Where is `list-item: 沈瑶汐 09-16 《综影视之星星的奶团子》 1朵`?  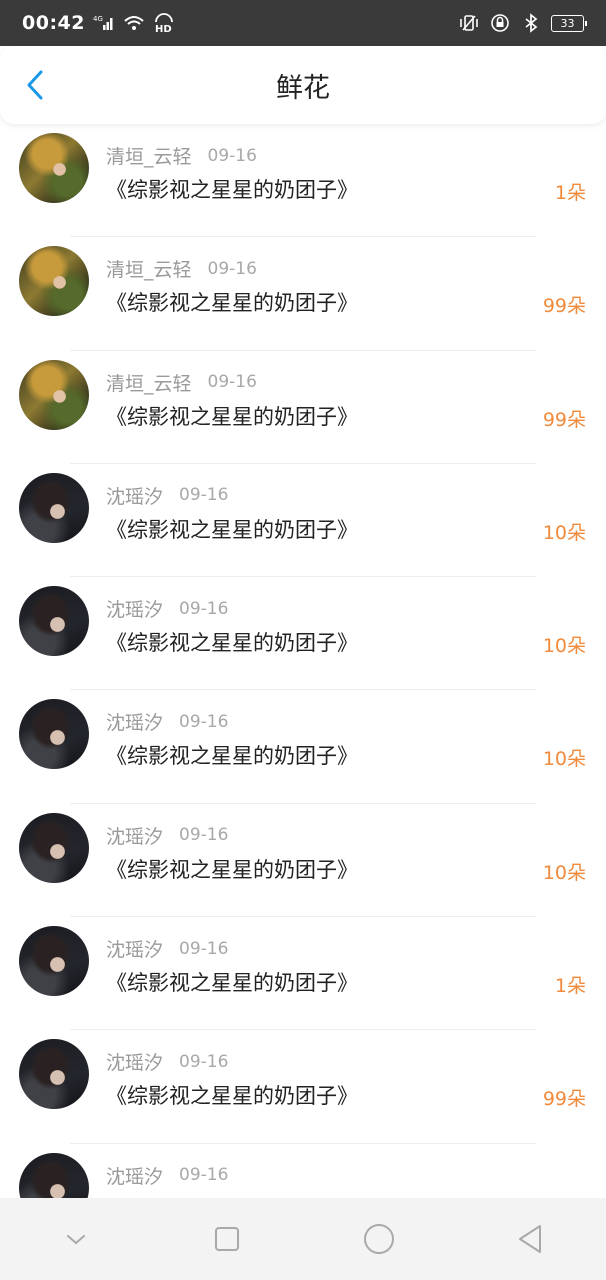 list-item: 沈瑶汐 09-16 《综影视之星星的奶团子》 1朵 is located at coordinates (303, 974).